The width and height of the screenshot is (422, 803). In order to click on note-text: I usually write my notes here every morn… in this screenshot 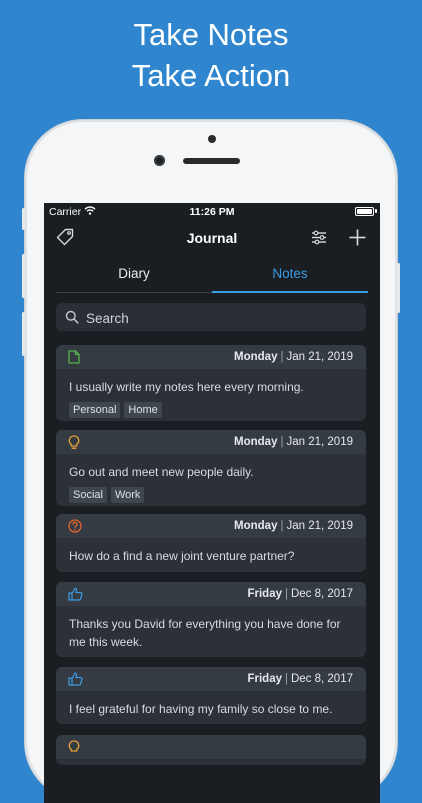, I will do `click(186, 387)`.